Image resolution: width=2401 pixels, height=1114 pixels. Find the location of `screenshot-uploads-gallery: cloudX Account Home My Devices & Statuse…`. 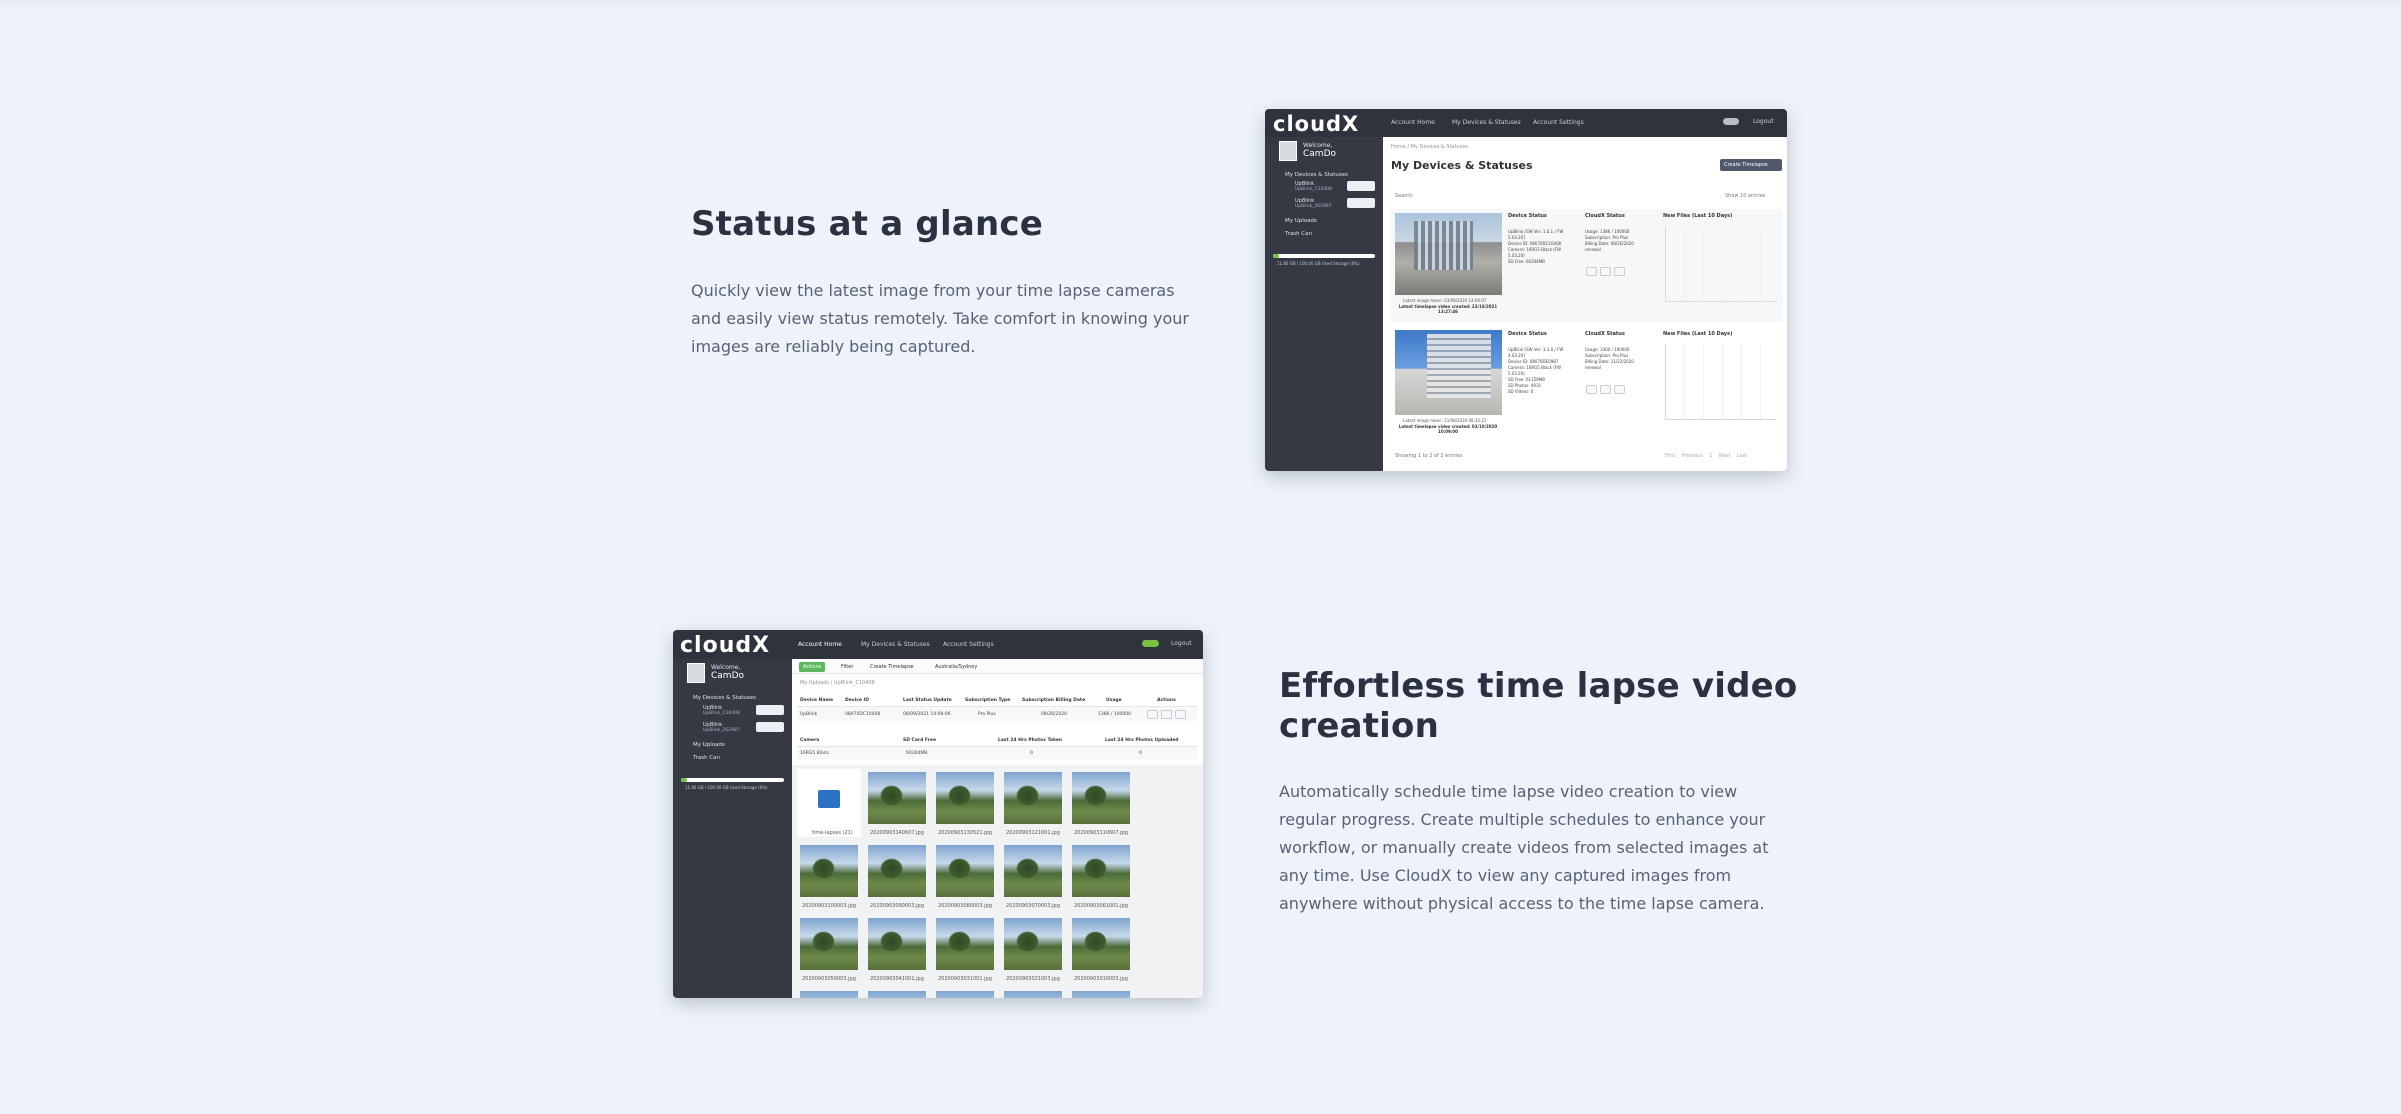

screenshot-uploads-gallery: cloudX Account Home My Devices & Statuse… is located at coordinates (938, 814).